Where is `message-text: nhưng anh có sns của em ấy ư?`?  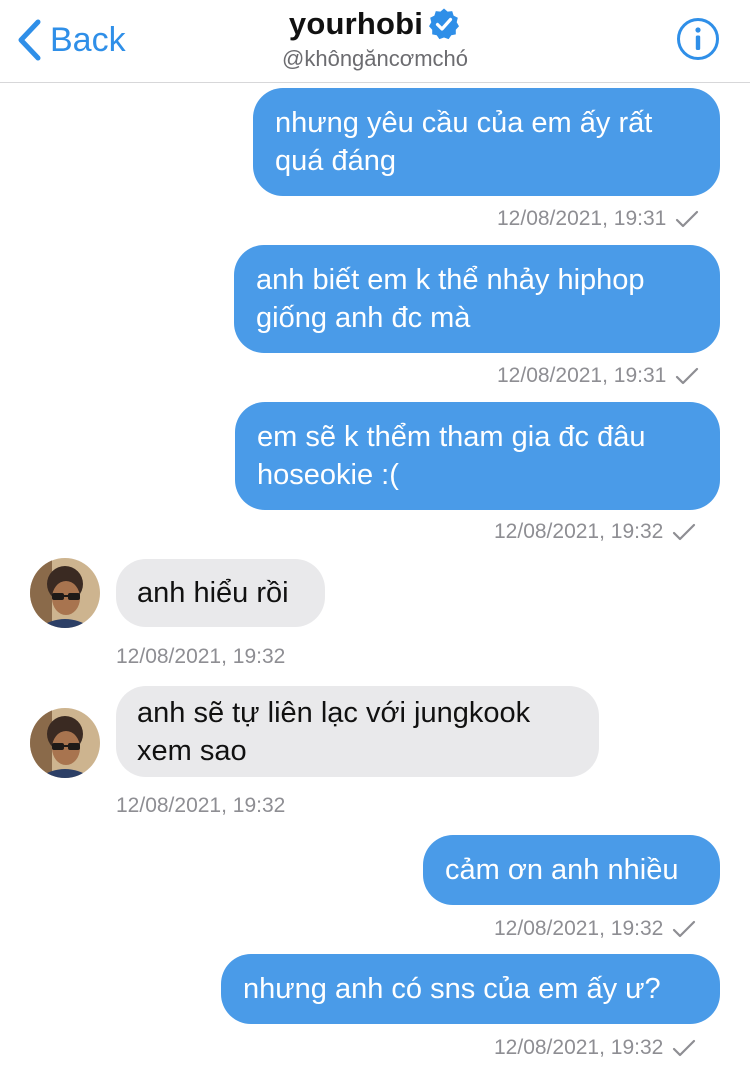 message-text: nhưng anh có sns của em ấy ư? is located at coordinates (452, 989).